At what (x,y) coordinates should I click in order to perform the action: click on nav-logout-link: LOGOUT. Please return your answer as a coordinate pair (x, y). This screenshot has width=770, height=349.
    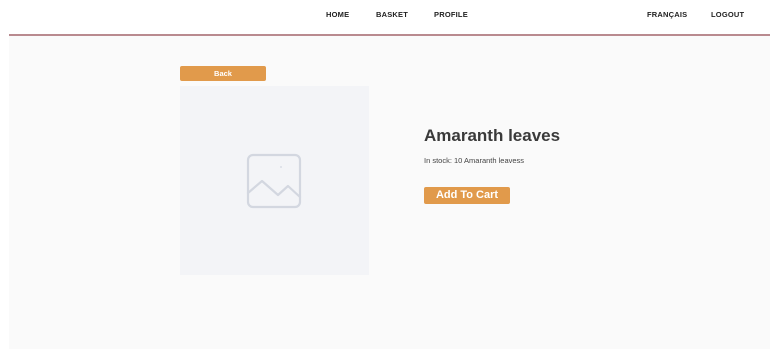
    Looking at the image, I should click on (727, 14).